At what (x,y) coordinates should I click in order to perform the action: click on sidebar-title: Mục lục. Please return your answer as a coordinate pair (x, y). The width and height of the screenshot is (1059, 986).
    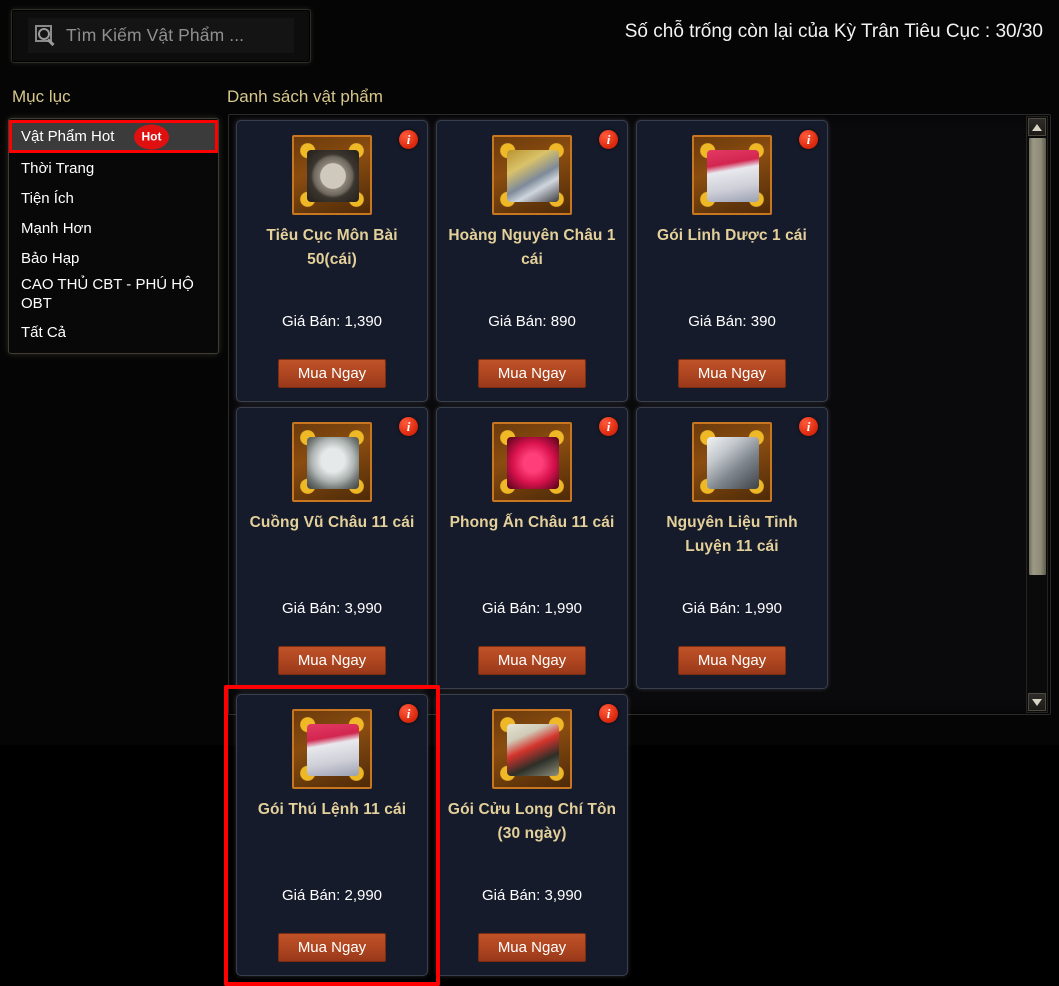
    Looking at the image, I should click on (41, 96).